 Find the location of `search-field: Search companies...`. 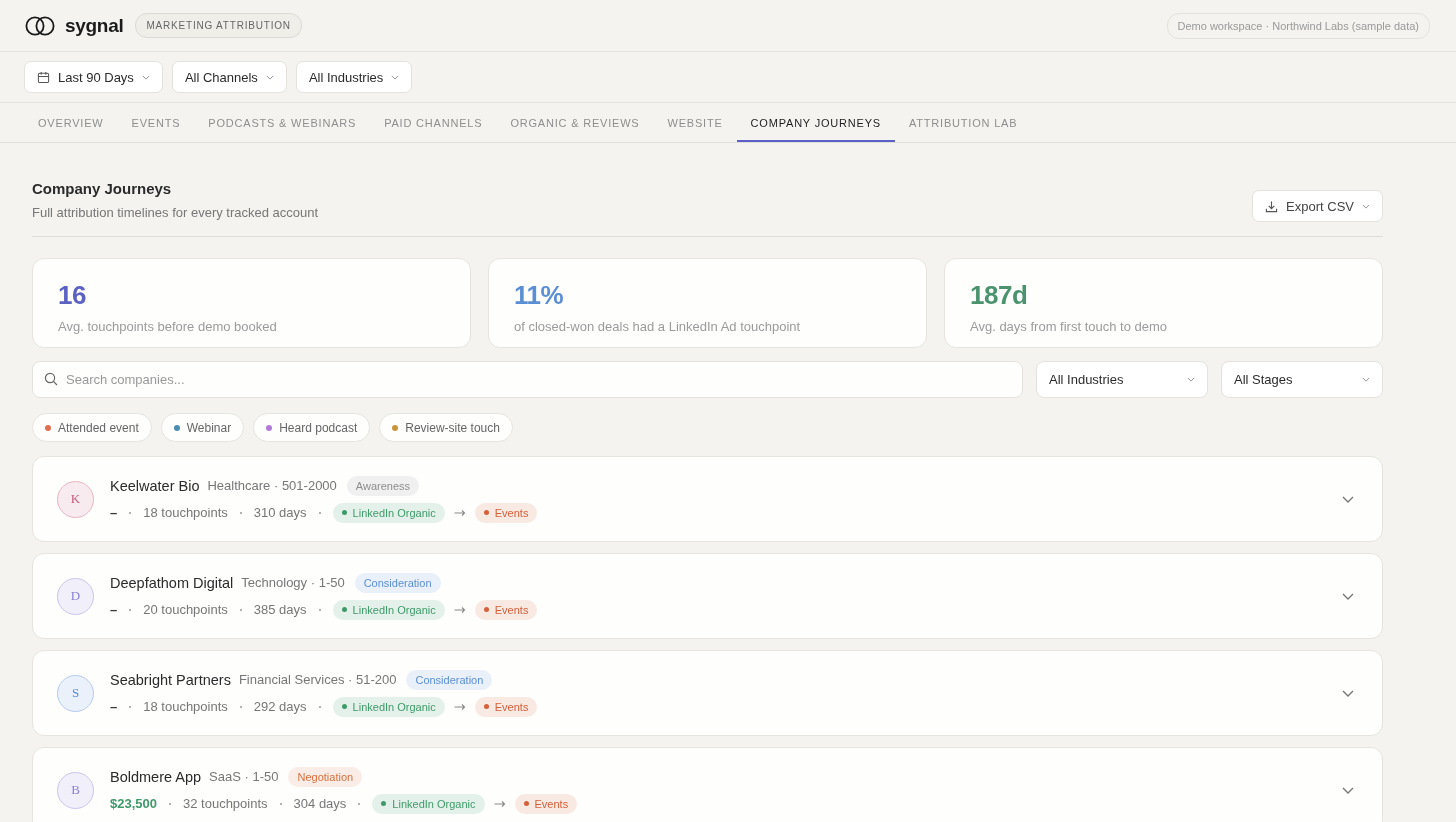

search-field: Search companies... is located at coordinates (527, 379).